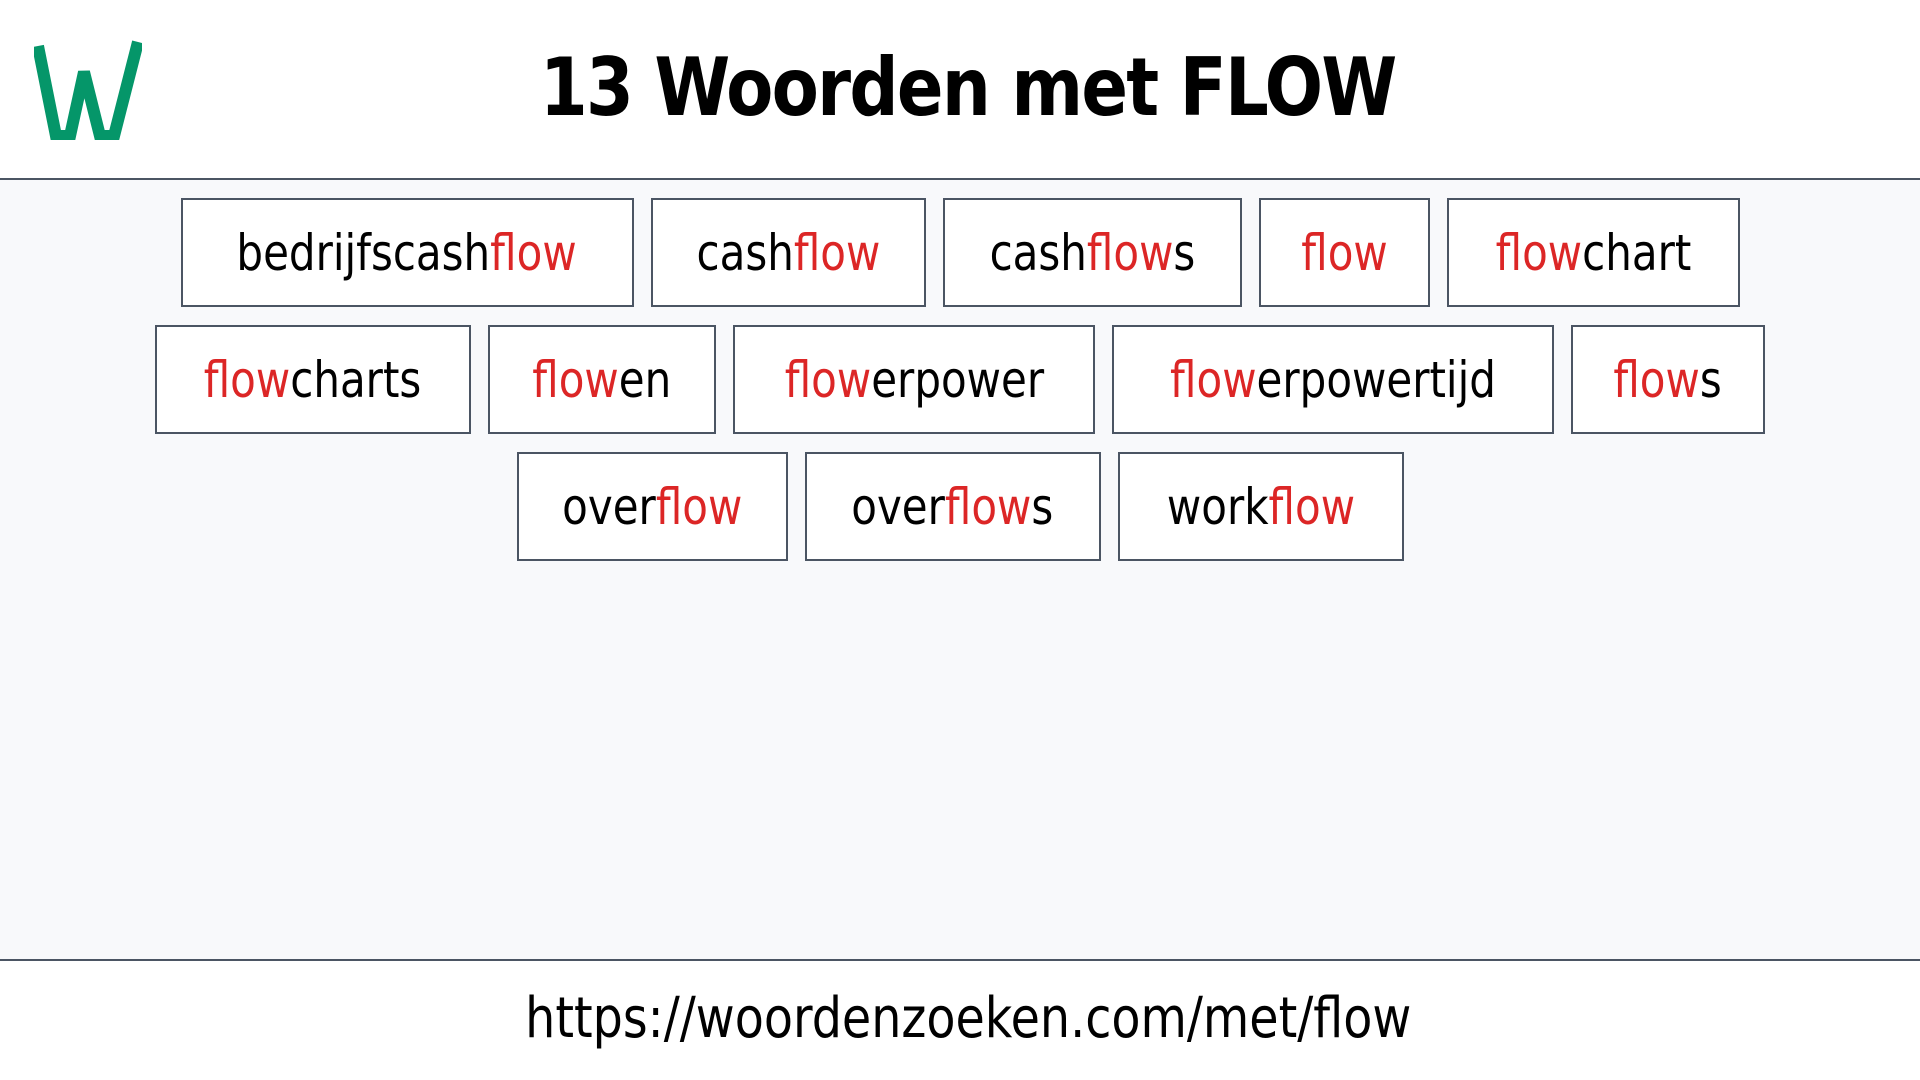 This screenshot has width=1920, height=1080. I want to click on word-item: flowerpower, so click(914, 379).